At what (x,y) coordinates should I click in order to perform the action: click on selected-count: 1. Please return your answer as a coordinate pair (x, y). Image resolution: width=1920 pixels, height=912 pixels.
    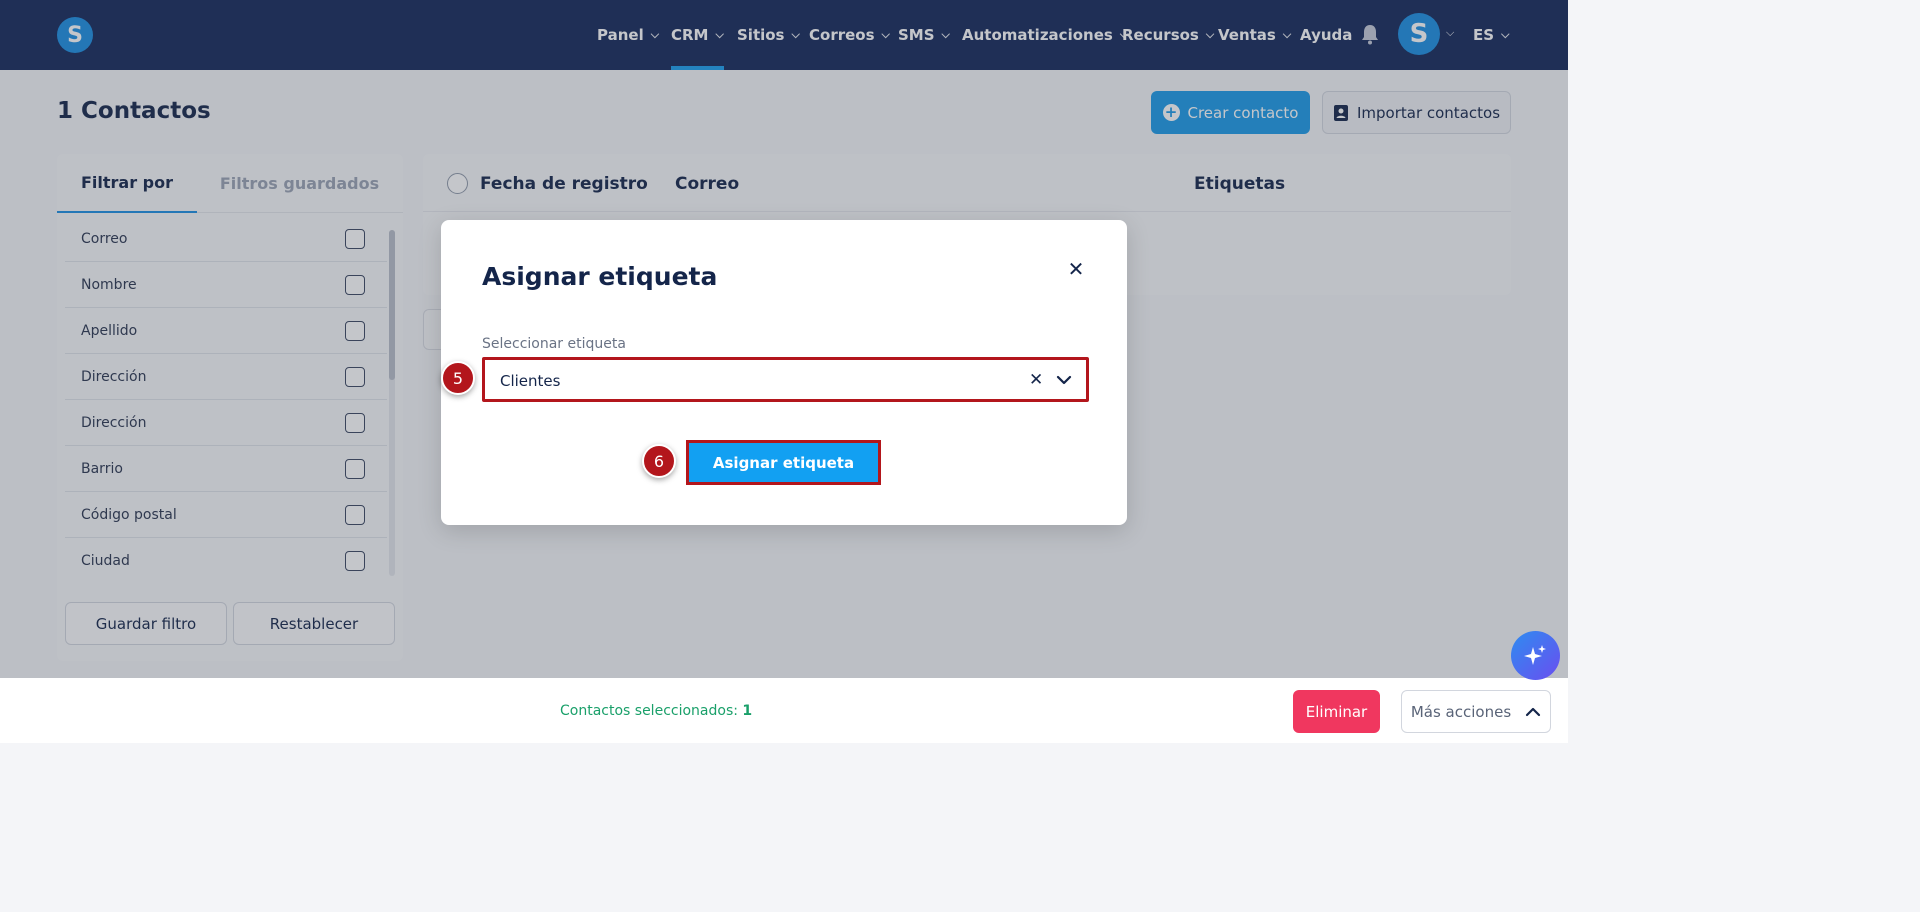
    Looking at the image, I should click on (747, 711).